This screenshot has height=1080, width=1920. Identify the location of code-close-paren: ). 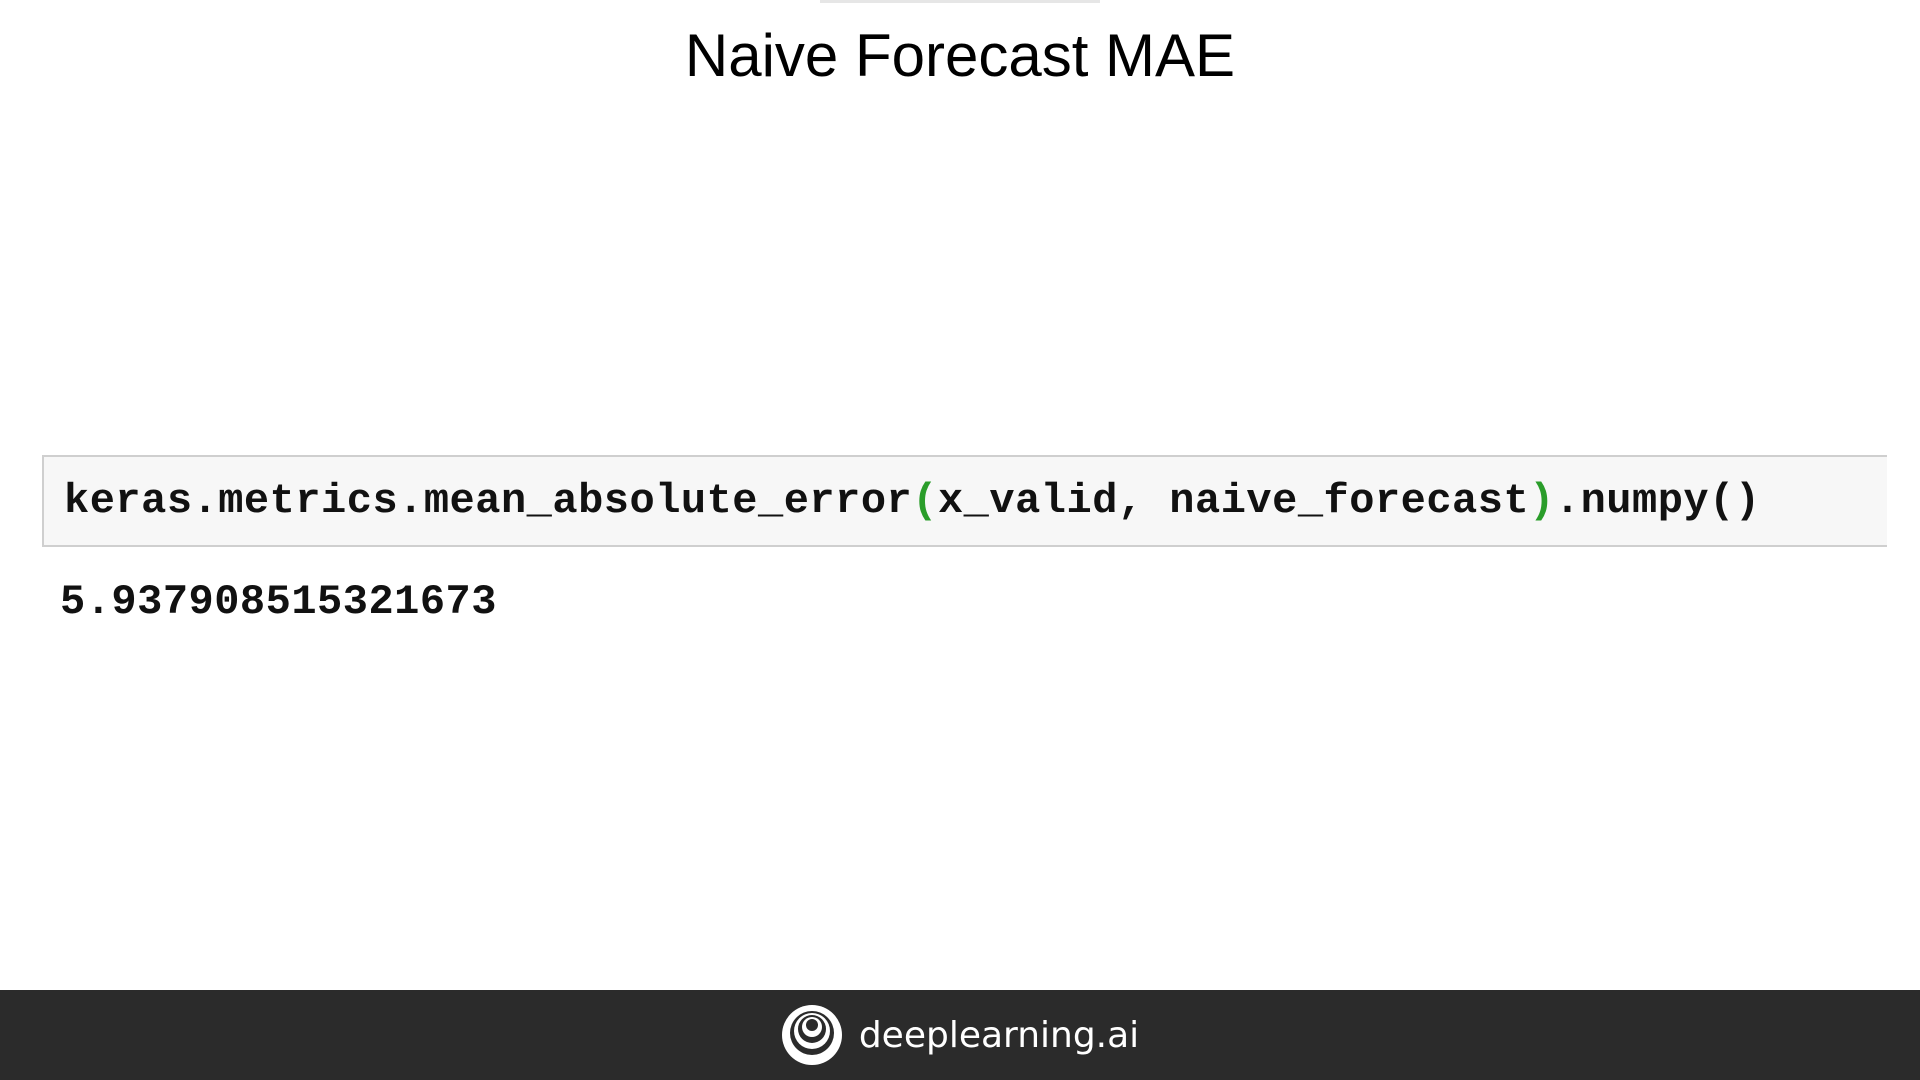
(1542, 501).